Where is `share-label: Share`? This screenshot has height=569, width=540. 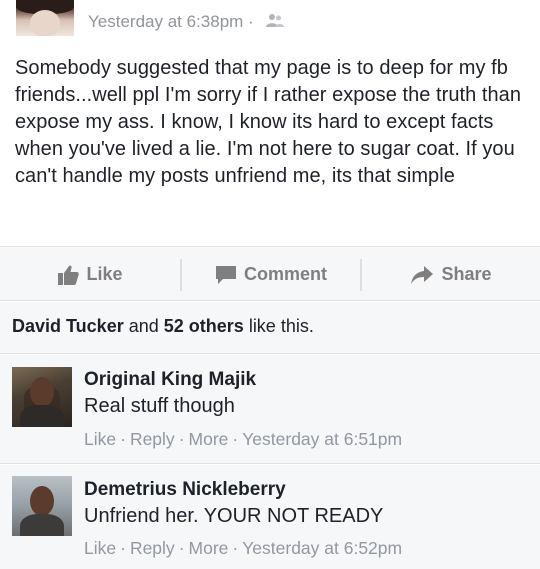 share-label: Share is located at coordinates (466, 274).